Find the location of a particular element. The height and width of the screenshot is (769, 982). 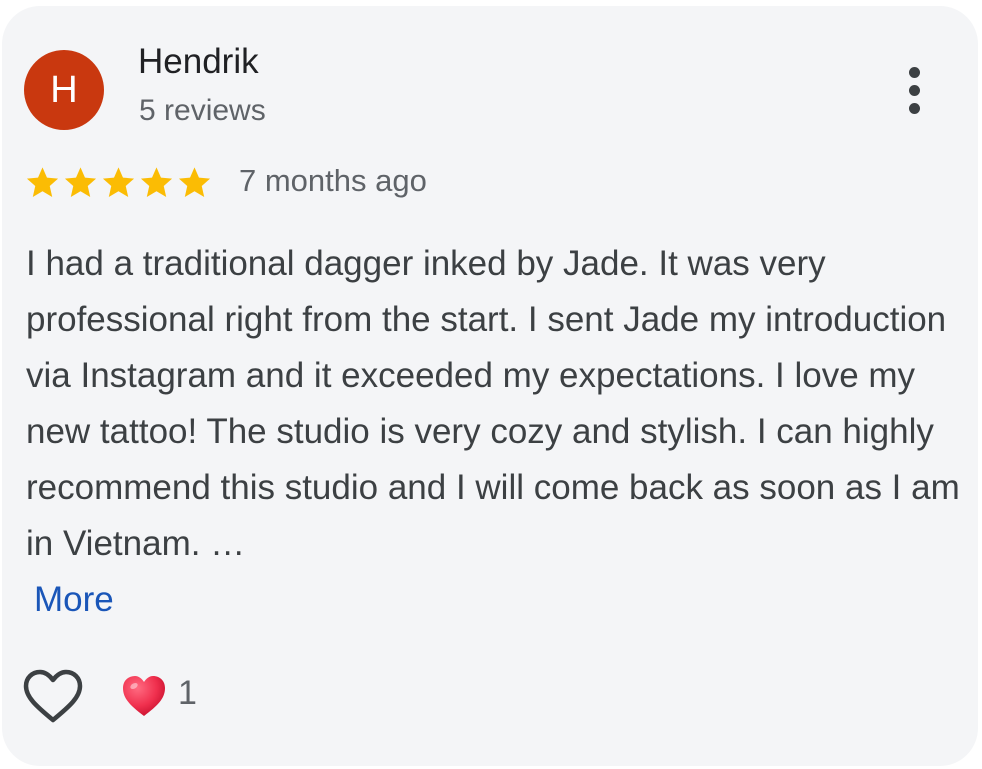

star-rating is located at coordinates (118, 182).